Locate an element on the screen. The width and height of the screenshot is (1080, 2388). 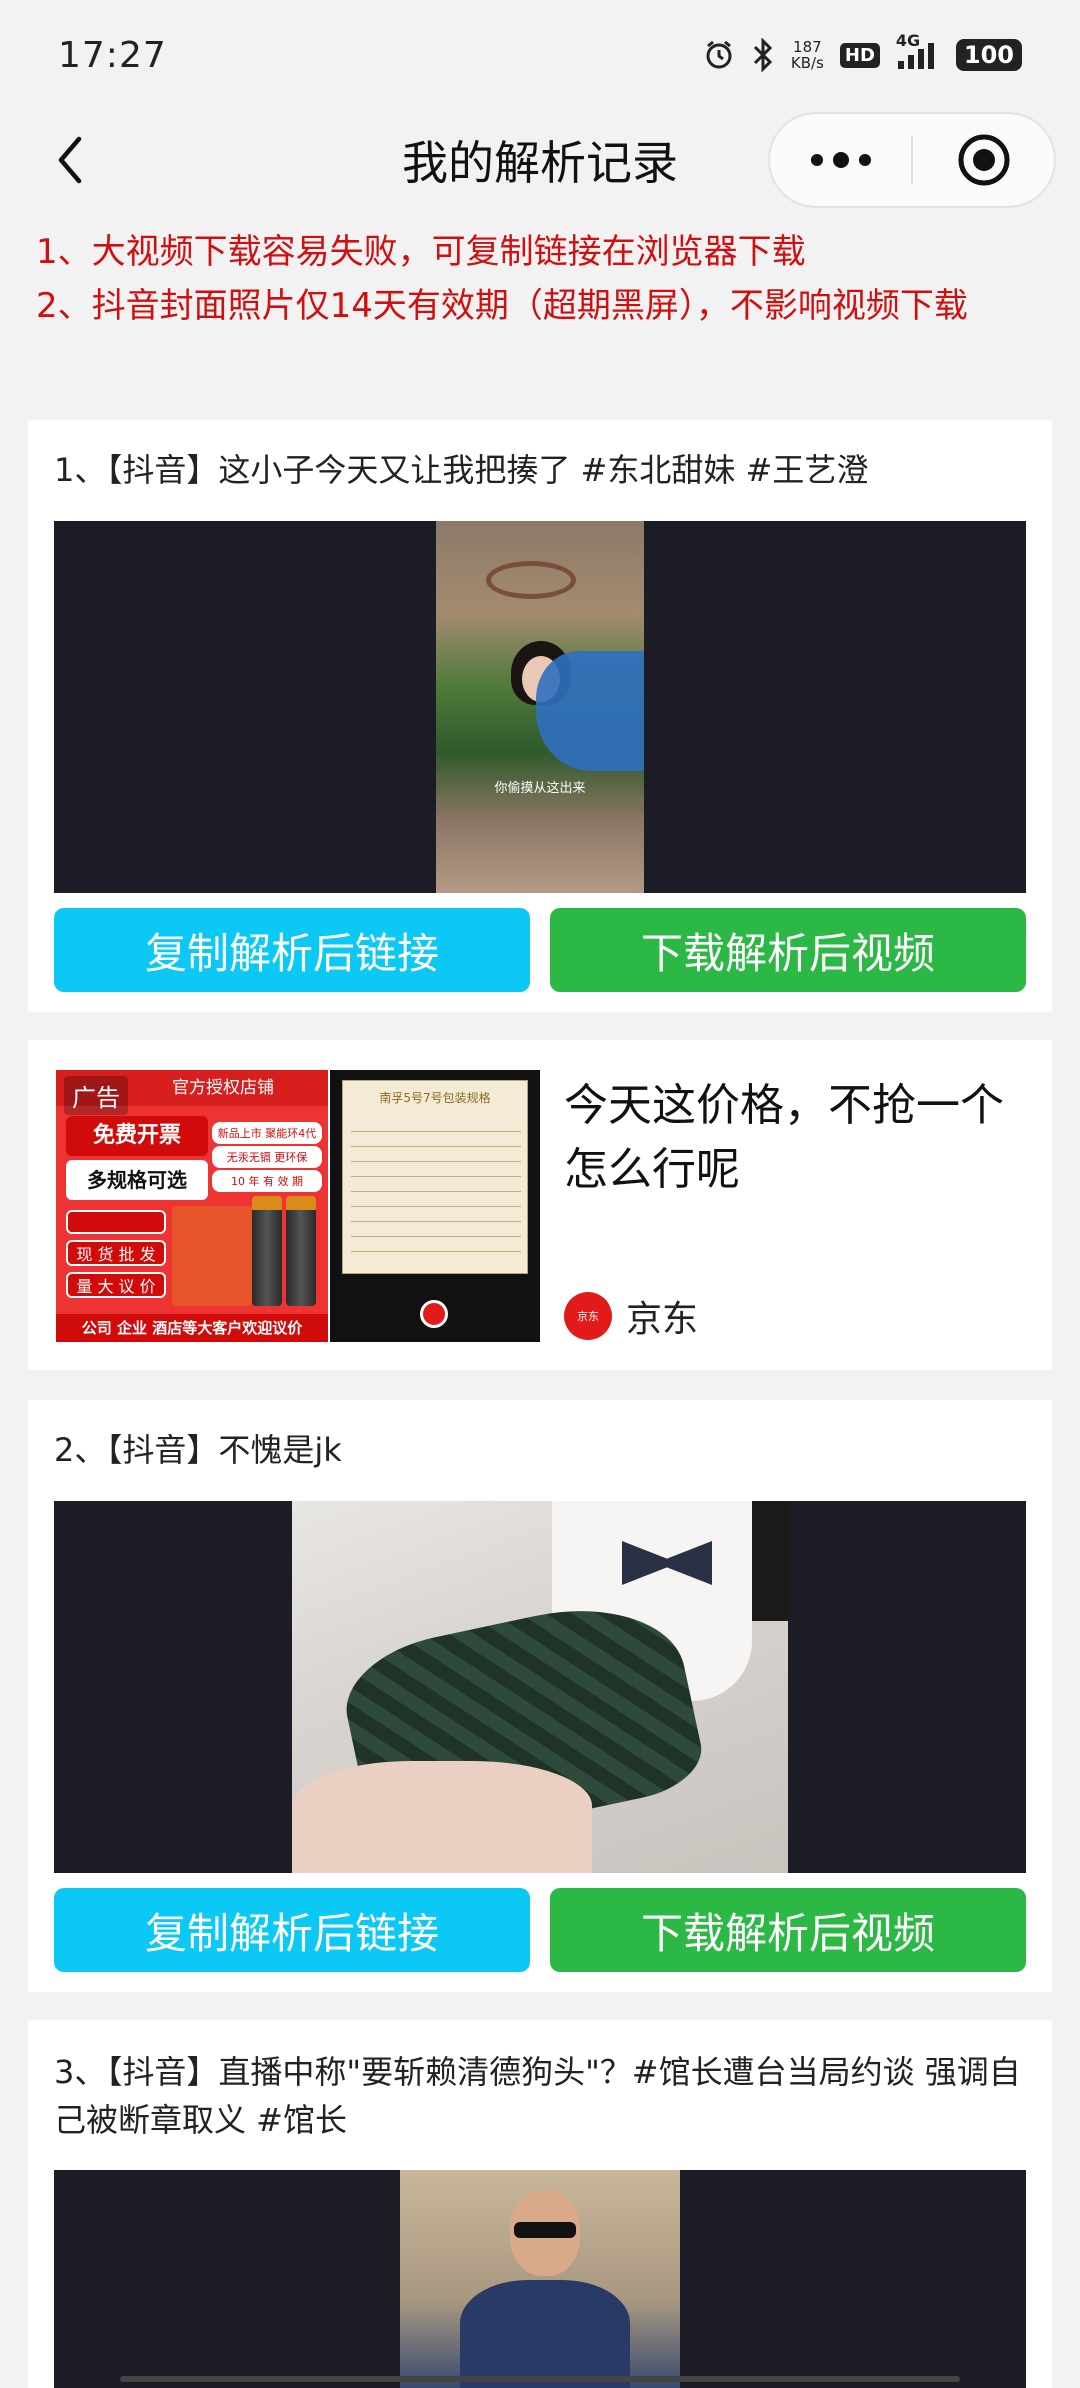
signal-icon: 4G is located at coordinates (918, 51).